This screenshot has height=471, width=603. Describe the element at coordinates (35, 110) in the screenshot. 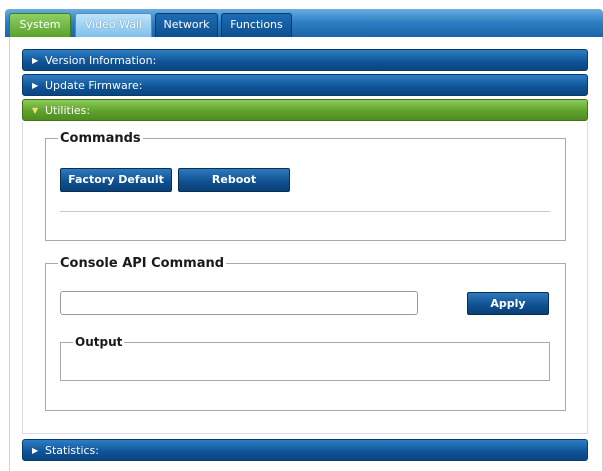

I see `expanded-arrow-icon: ▼` at that location.